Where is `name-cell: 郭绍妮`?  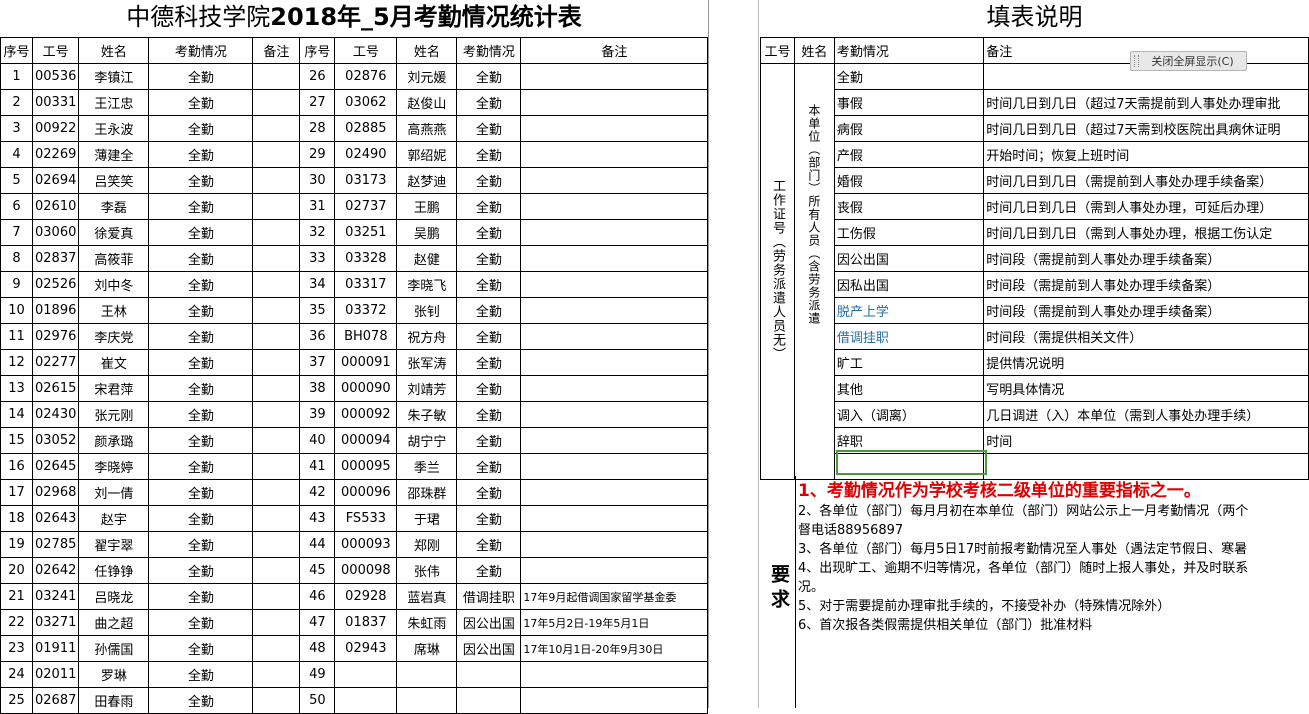
name-cell: 郭绍妮 is located at coordinates (427, 154).